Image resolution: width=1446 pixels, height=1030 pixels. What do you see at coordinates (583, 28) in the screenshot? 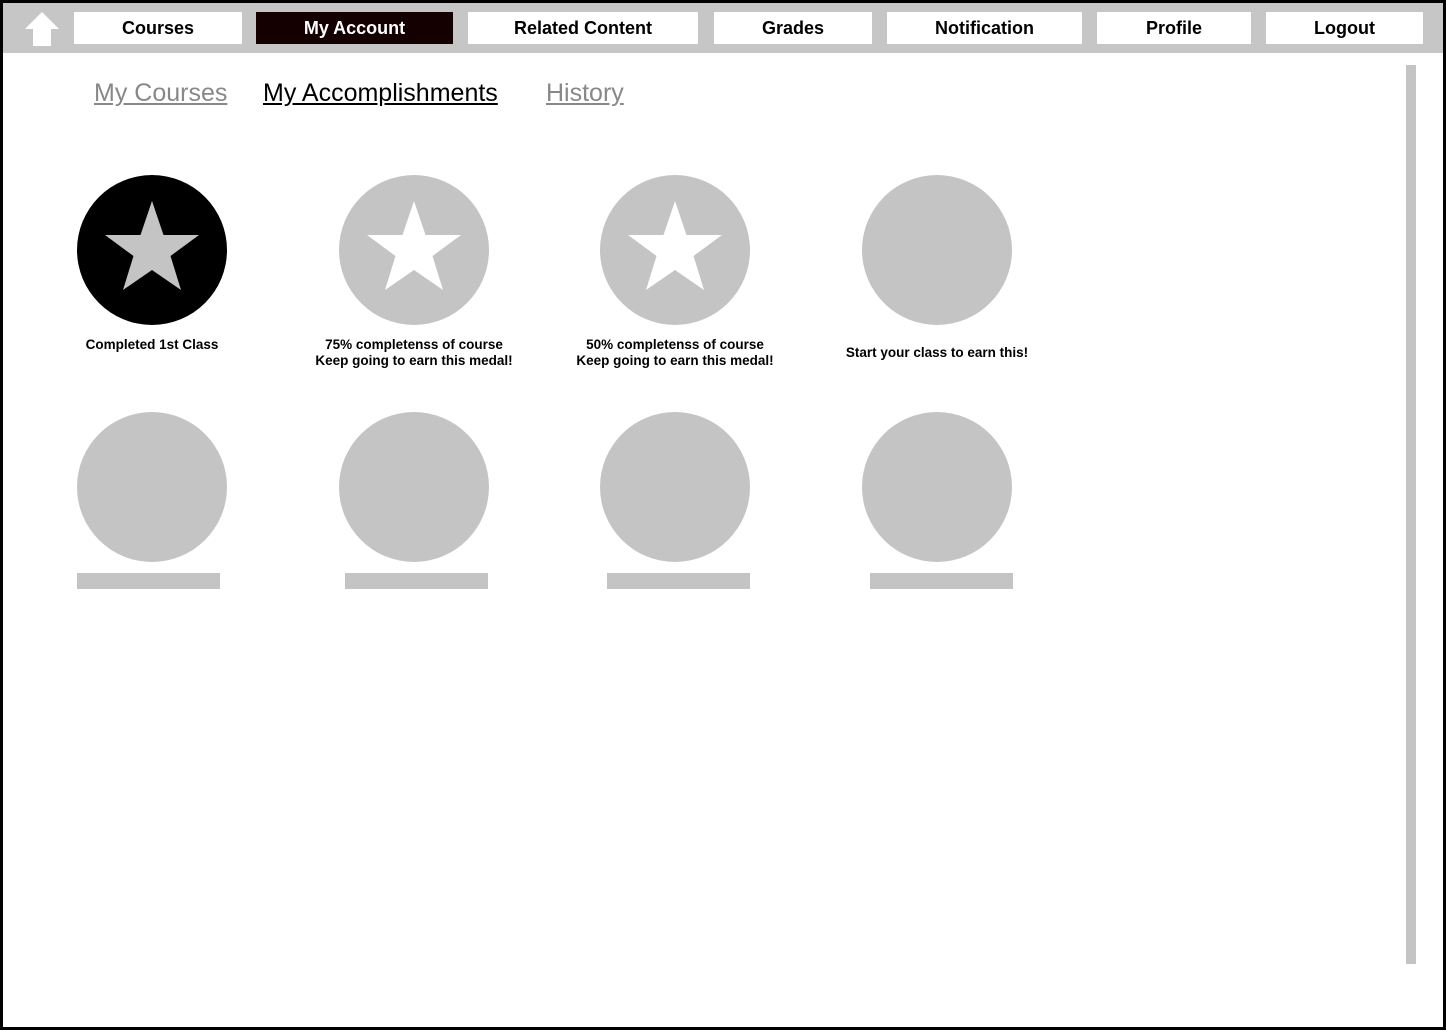
I see `nav-related-content-button: Related Content` at bounding box center [583, 28].